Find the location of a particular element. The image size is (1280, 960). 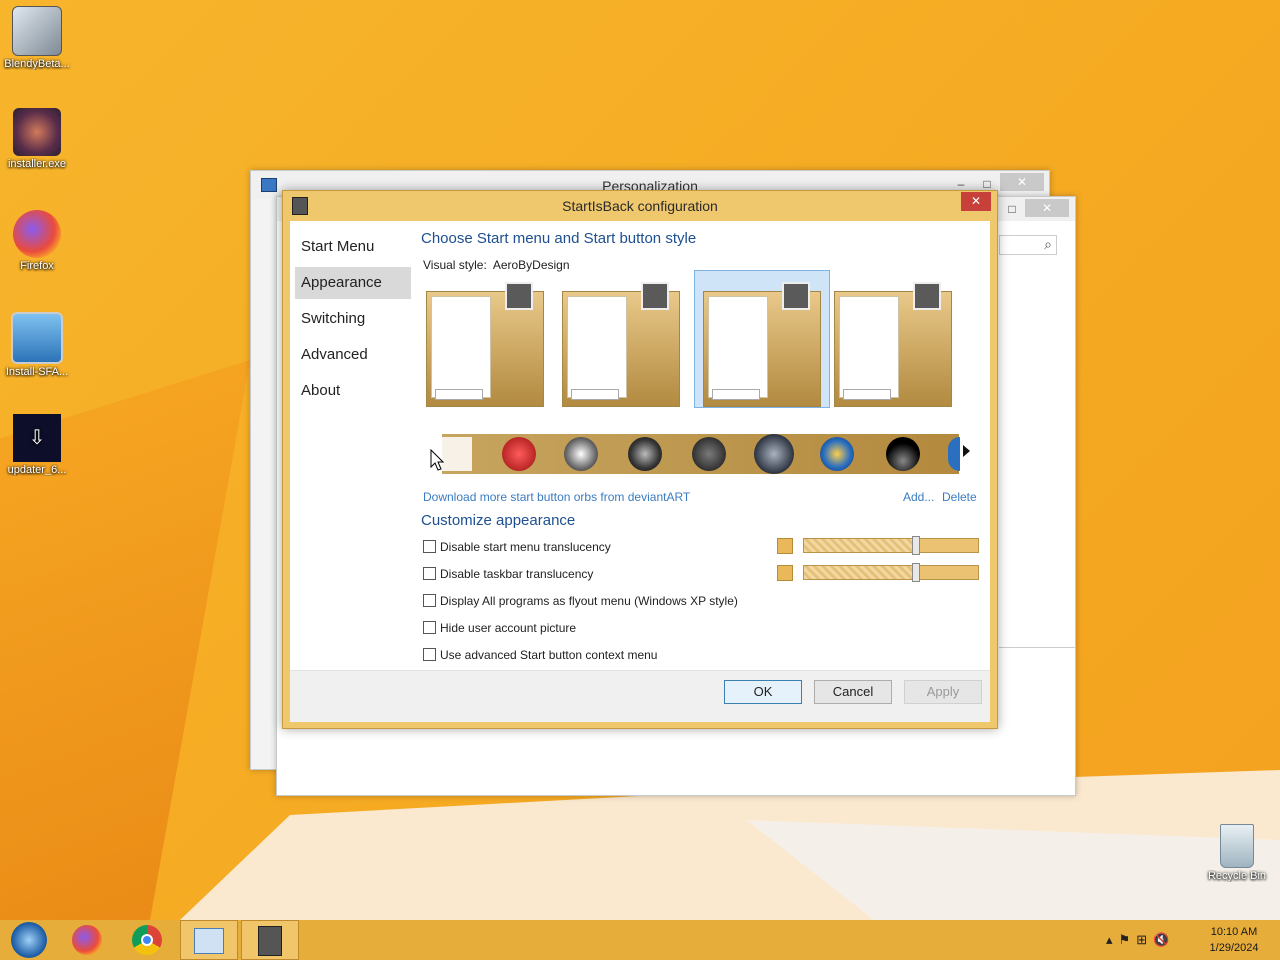

blendy-icon is located at coordinates (37, 31).